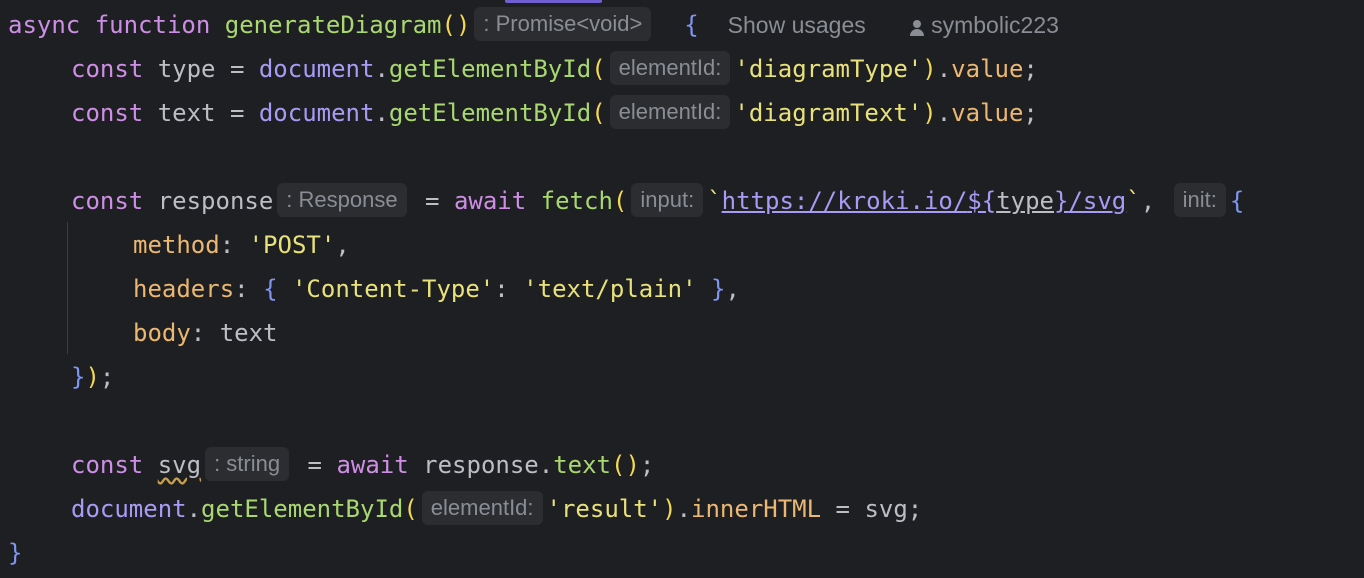 The width and height of the screenshot is (1364, 578). What do you see at coordinates (342, 200) in the screenshot?
I see `type-hint: : Response` at bounding box center [342, 200].